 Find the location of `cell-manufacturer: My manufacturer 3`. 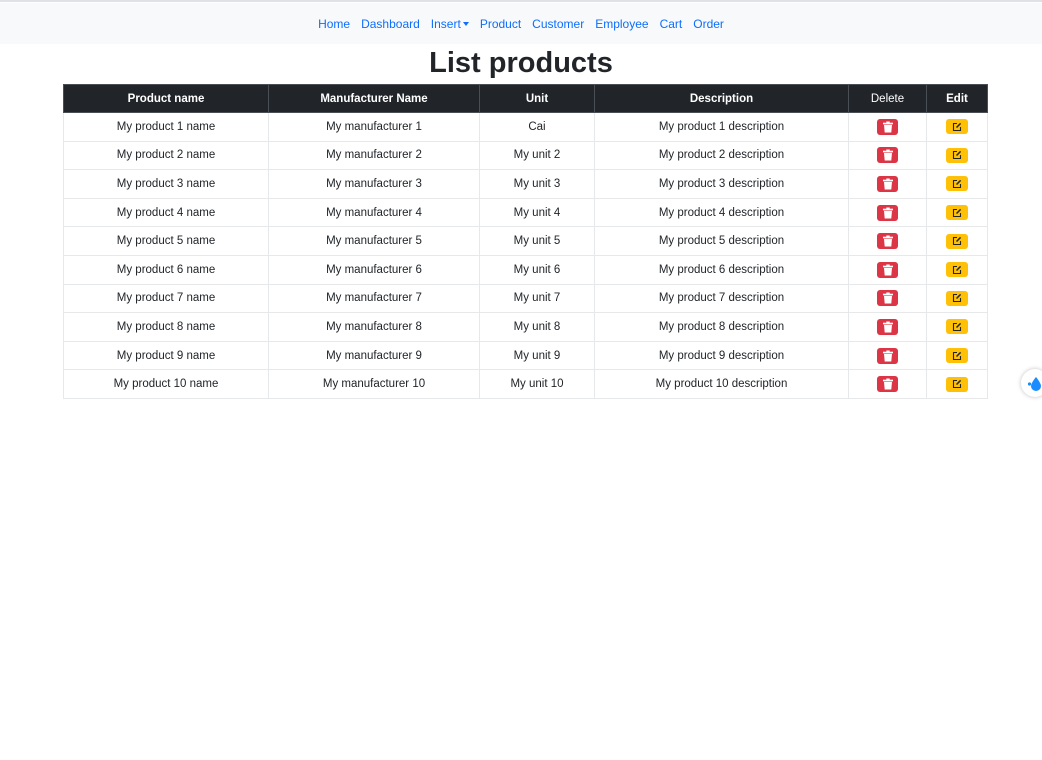

cell-manufacturer: My manufacturer 3 is located at coordinates (374, 184).